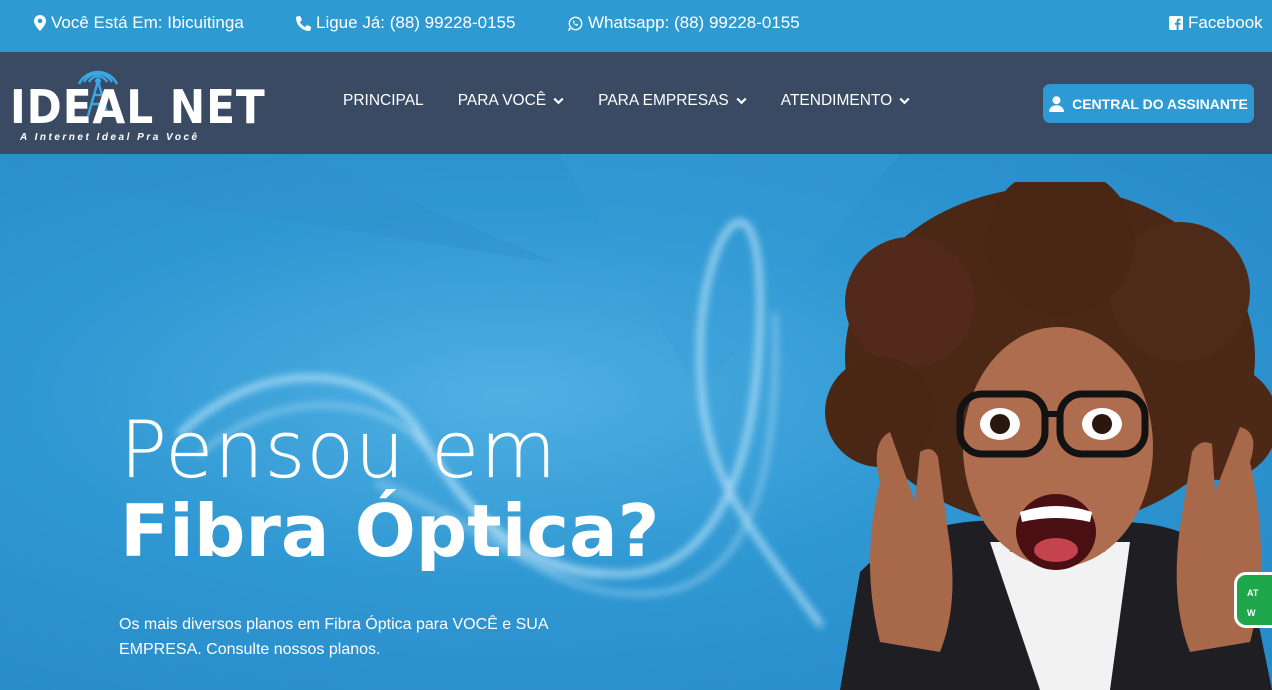 This screenshot has width=1272, height=690. I want to click on cta-label: CENTRAL DO ASSINANTE, so click(1160, 103).